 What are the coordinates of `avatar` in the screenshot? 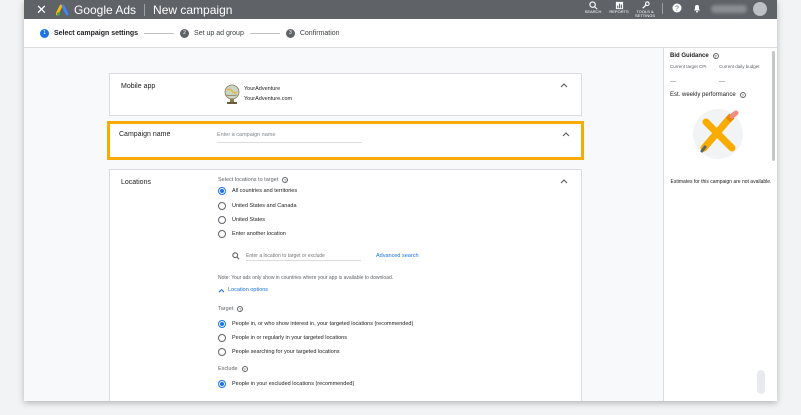 It's located at (760, 9).